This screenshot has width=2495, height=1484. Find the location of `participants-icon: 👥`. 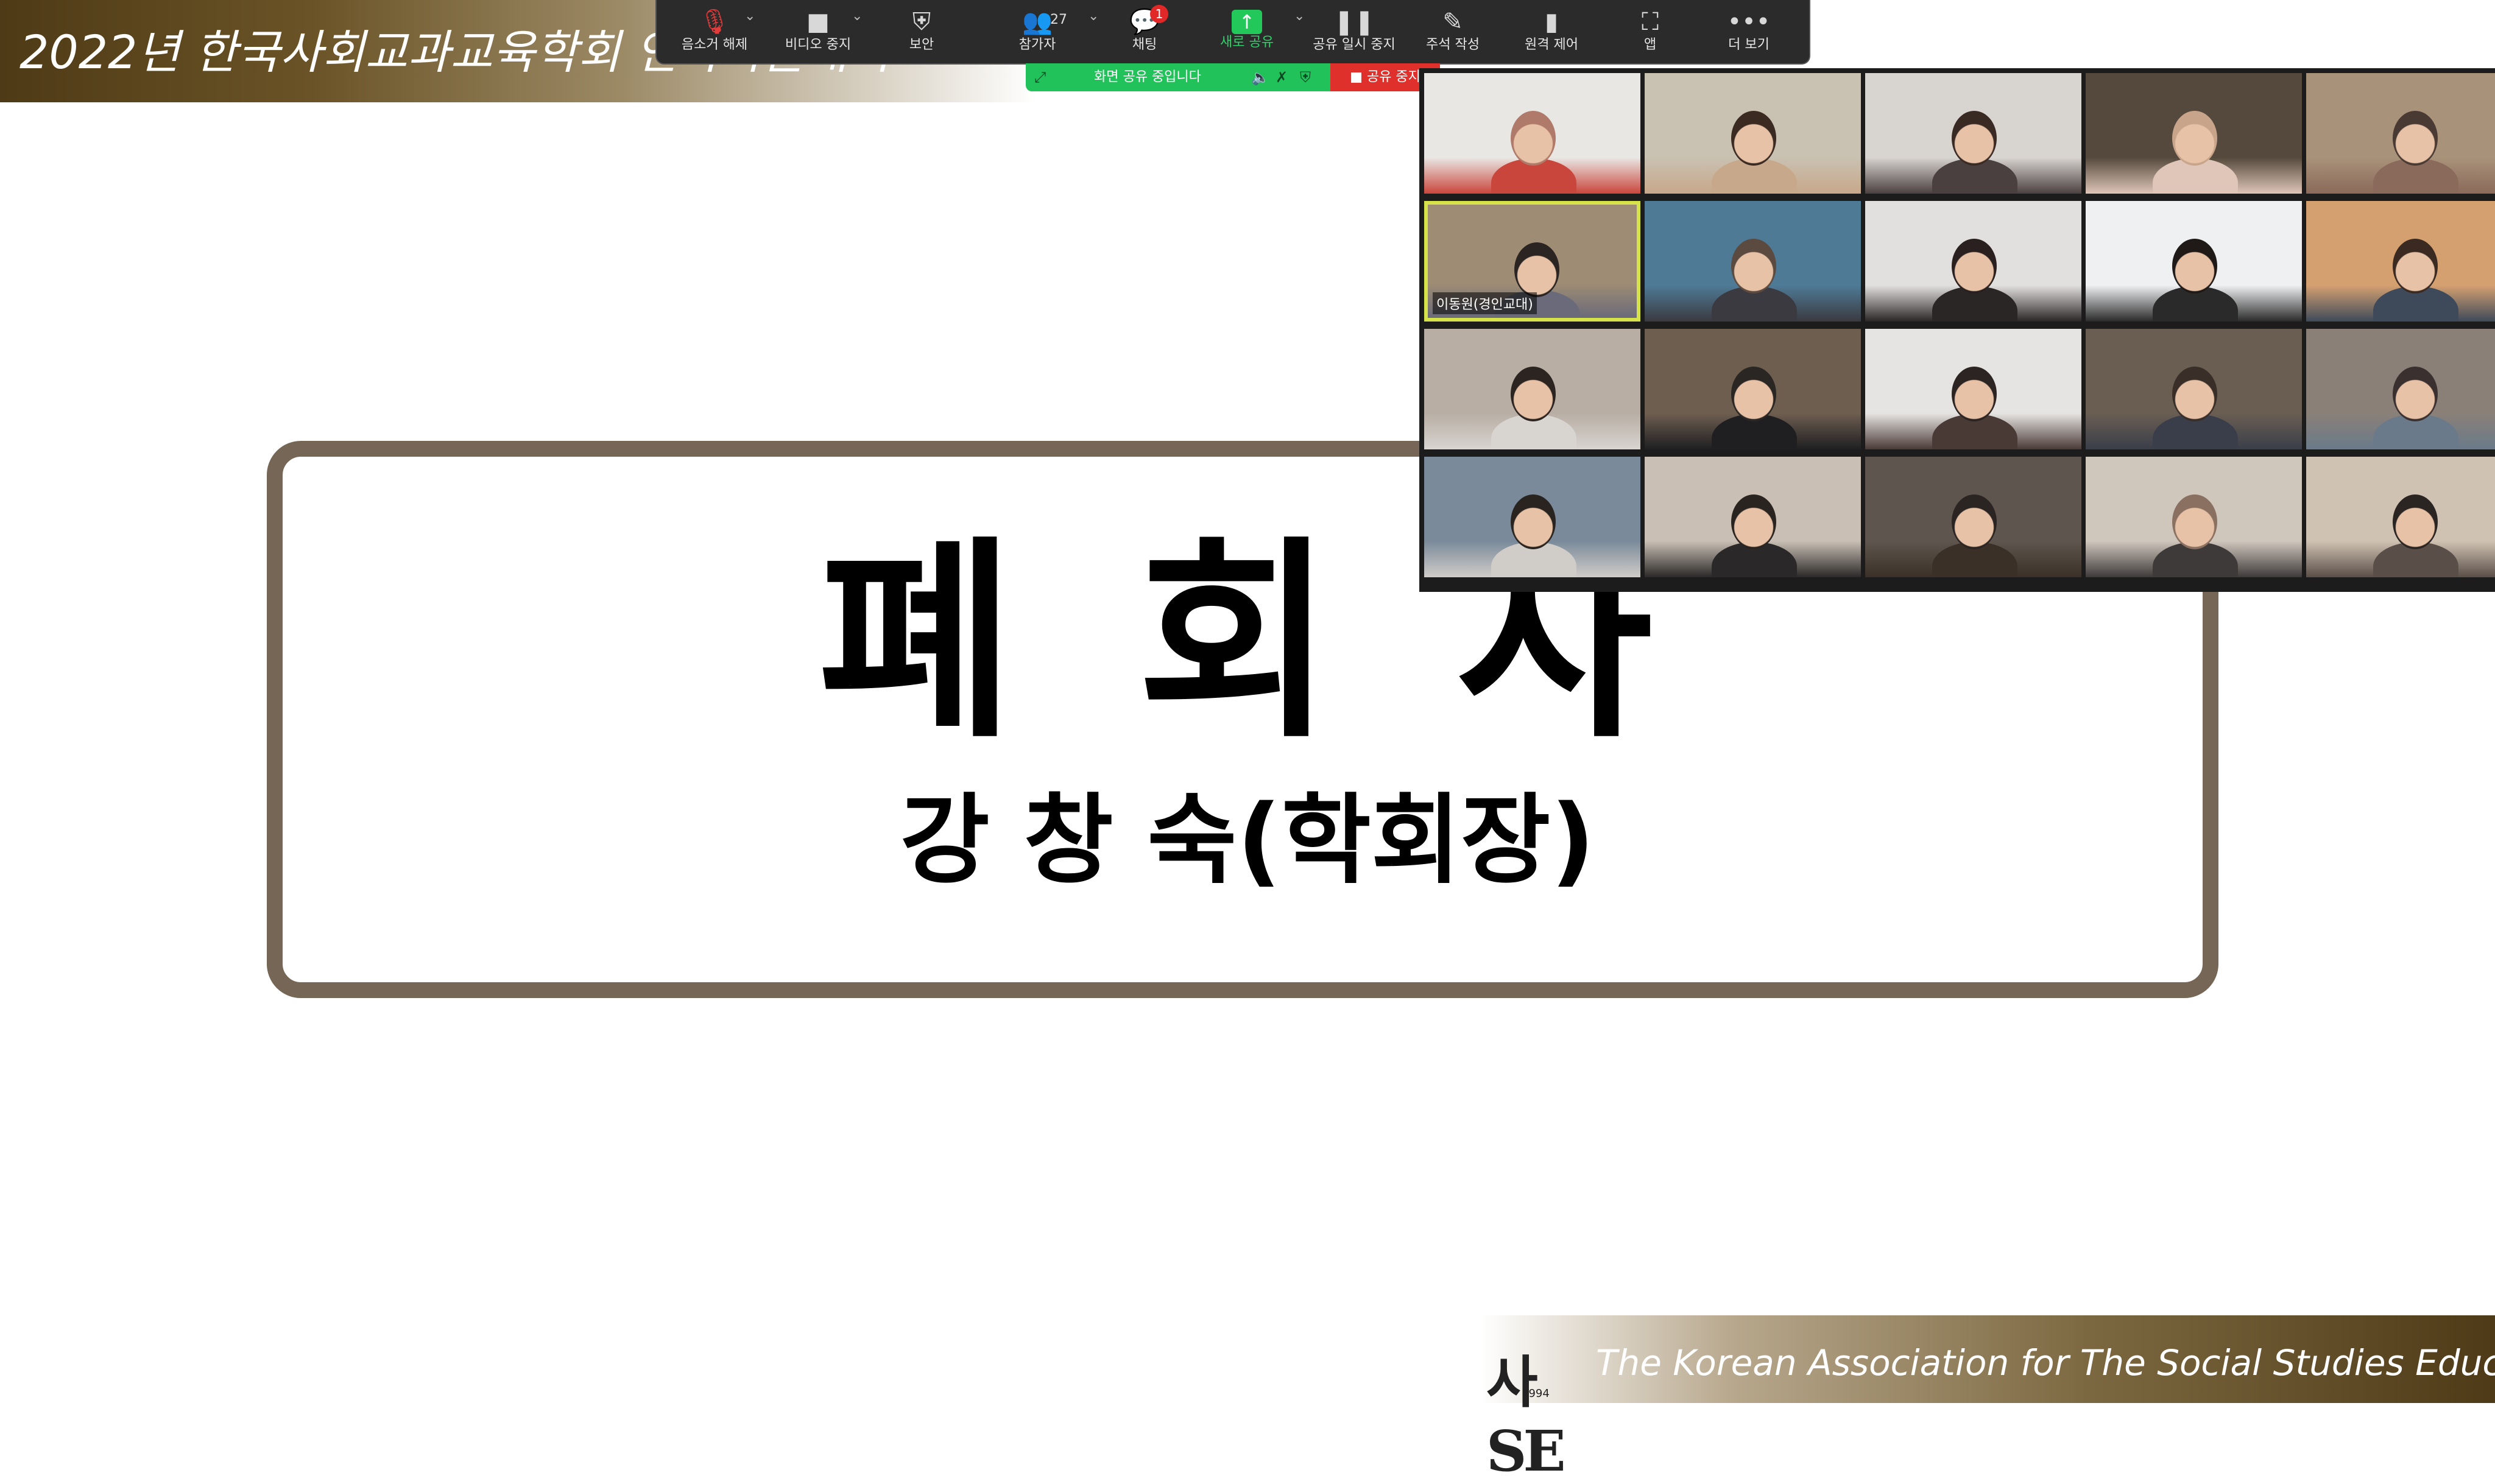

participants-icon: 👥 is located at coordinates (1037, 22).